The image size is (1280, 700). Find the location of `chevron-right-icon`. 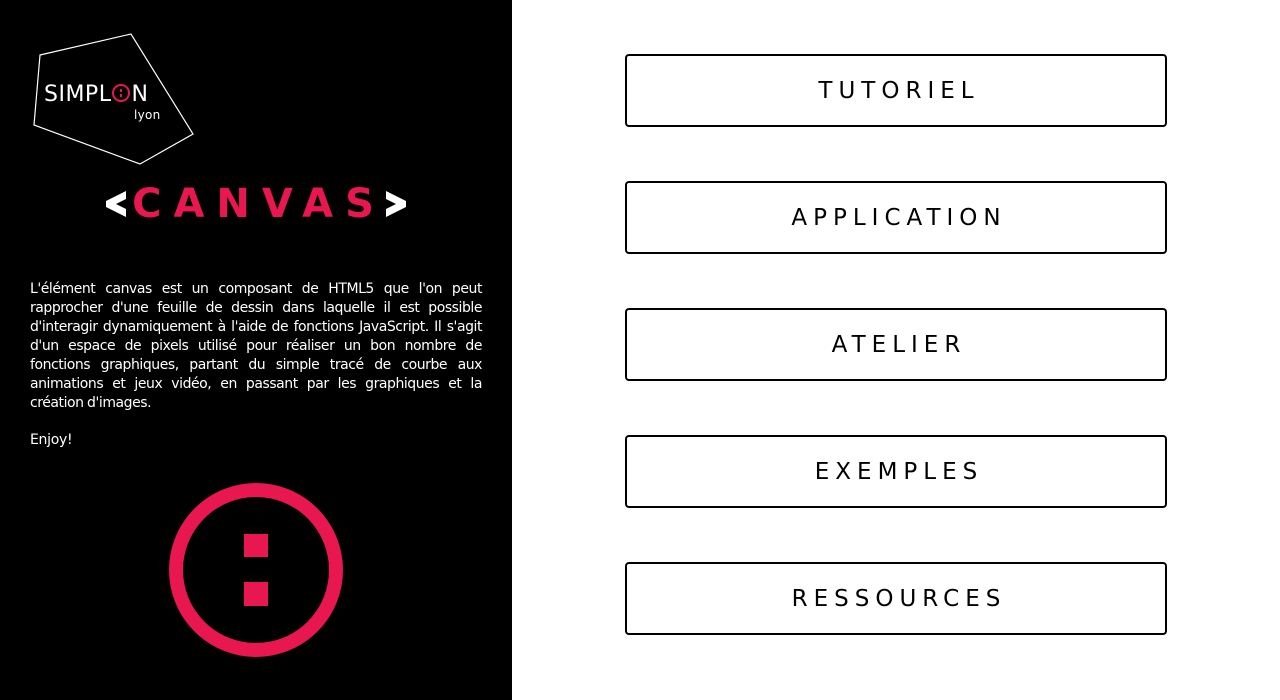

chevron-right-icon is located at coordinates (395, 204).